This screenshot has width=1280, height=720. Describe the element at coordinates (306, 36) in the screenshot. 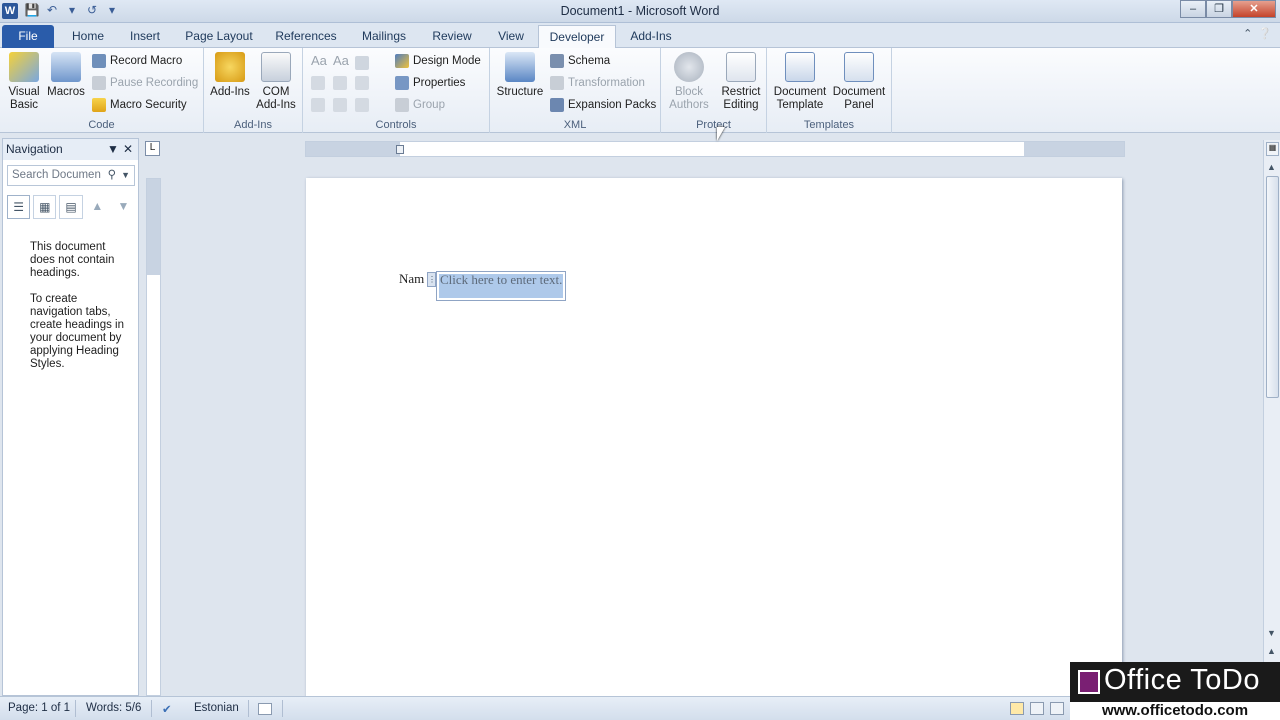

I see `tab-references: References` at that location.